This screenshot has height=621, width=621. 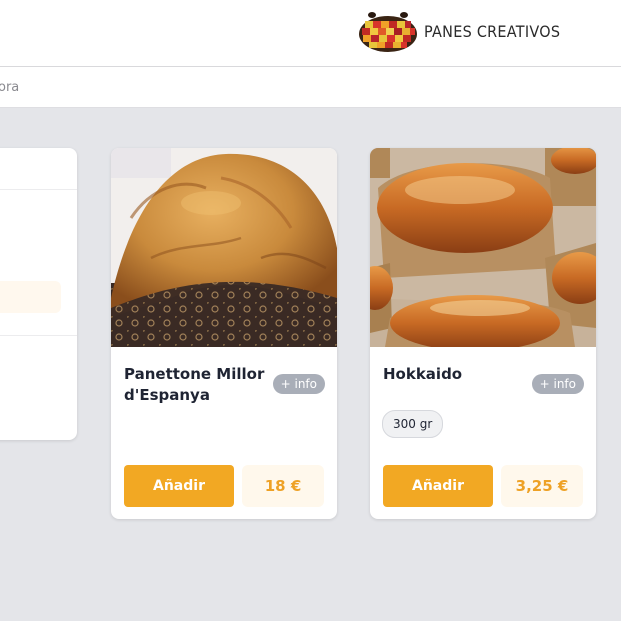 What do you see at coordinates (413, 424) in the screenshot?
I see `weight-badge: 300 gr` at bounding box center [413, 424].